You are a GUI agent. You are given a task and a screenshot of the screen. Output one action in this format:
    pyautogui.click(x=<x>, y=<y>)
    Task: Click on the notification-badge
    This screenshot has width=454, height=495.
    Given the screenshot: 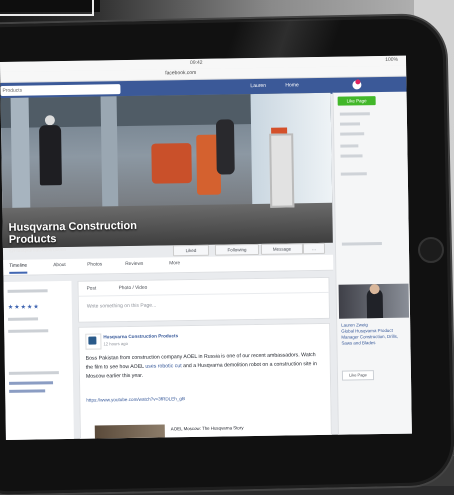 What is the action you would take?
    pyautogui.click(x=358, y=82)
    